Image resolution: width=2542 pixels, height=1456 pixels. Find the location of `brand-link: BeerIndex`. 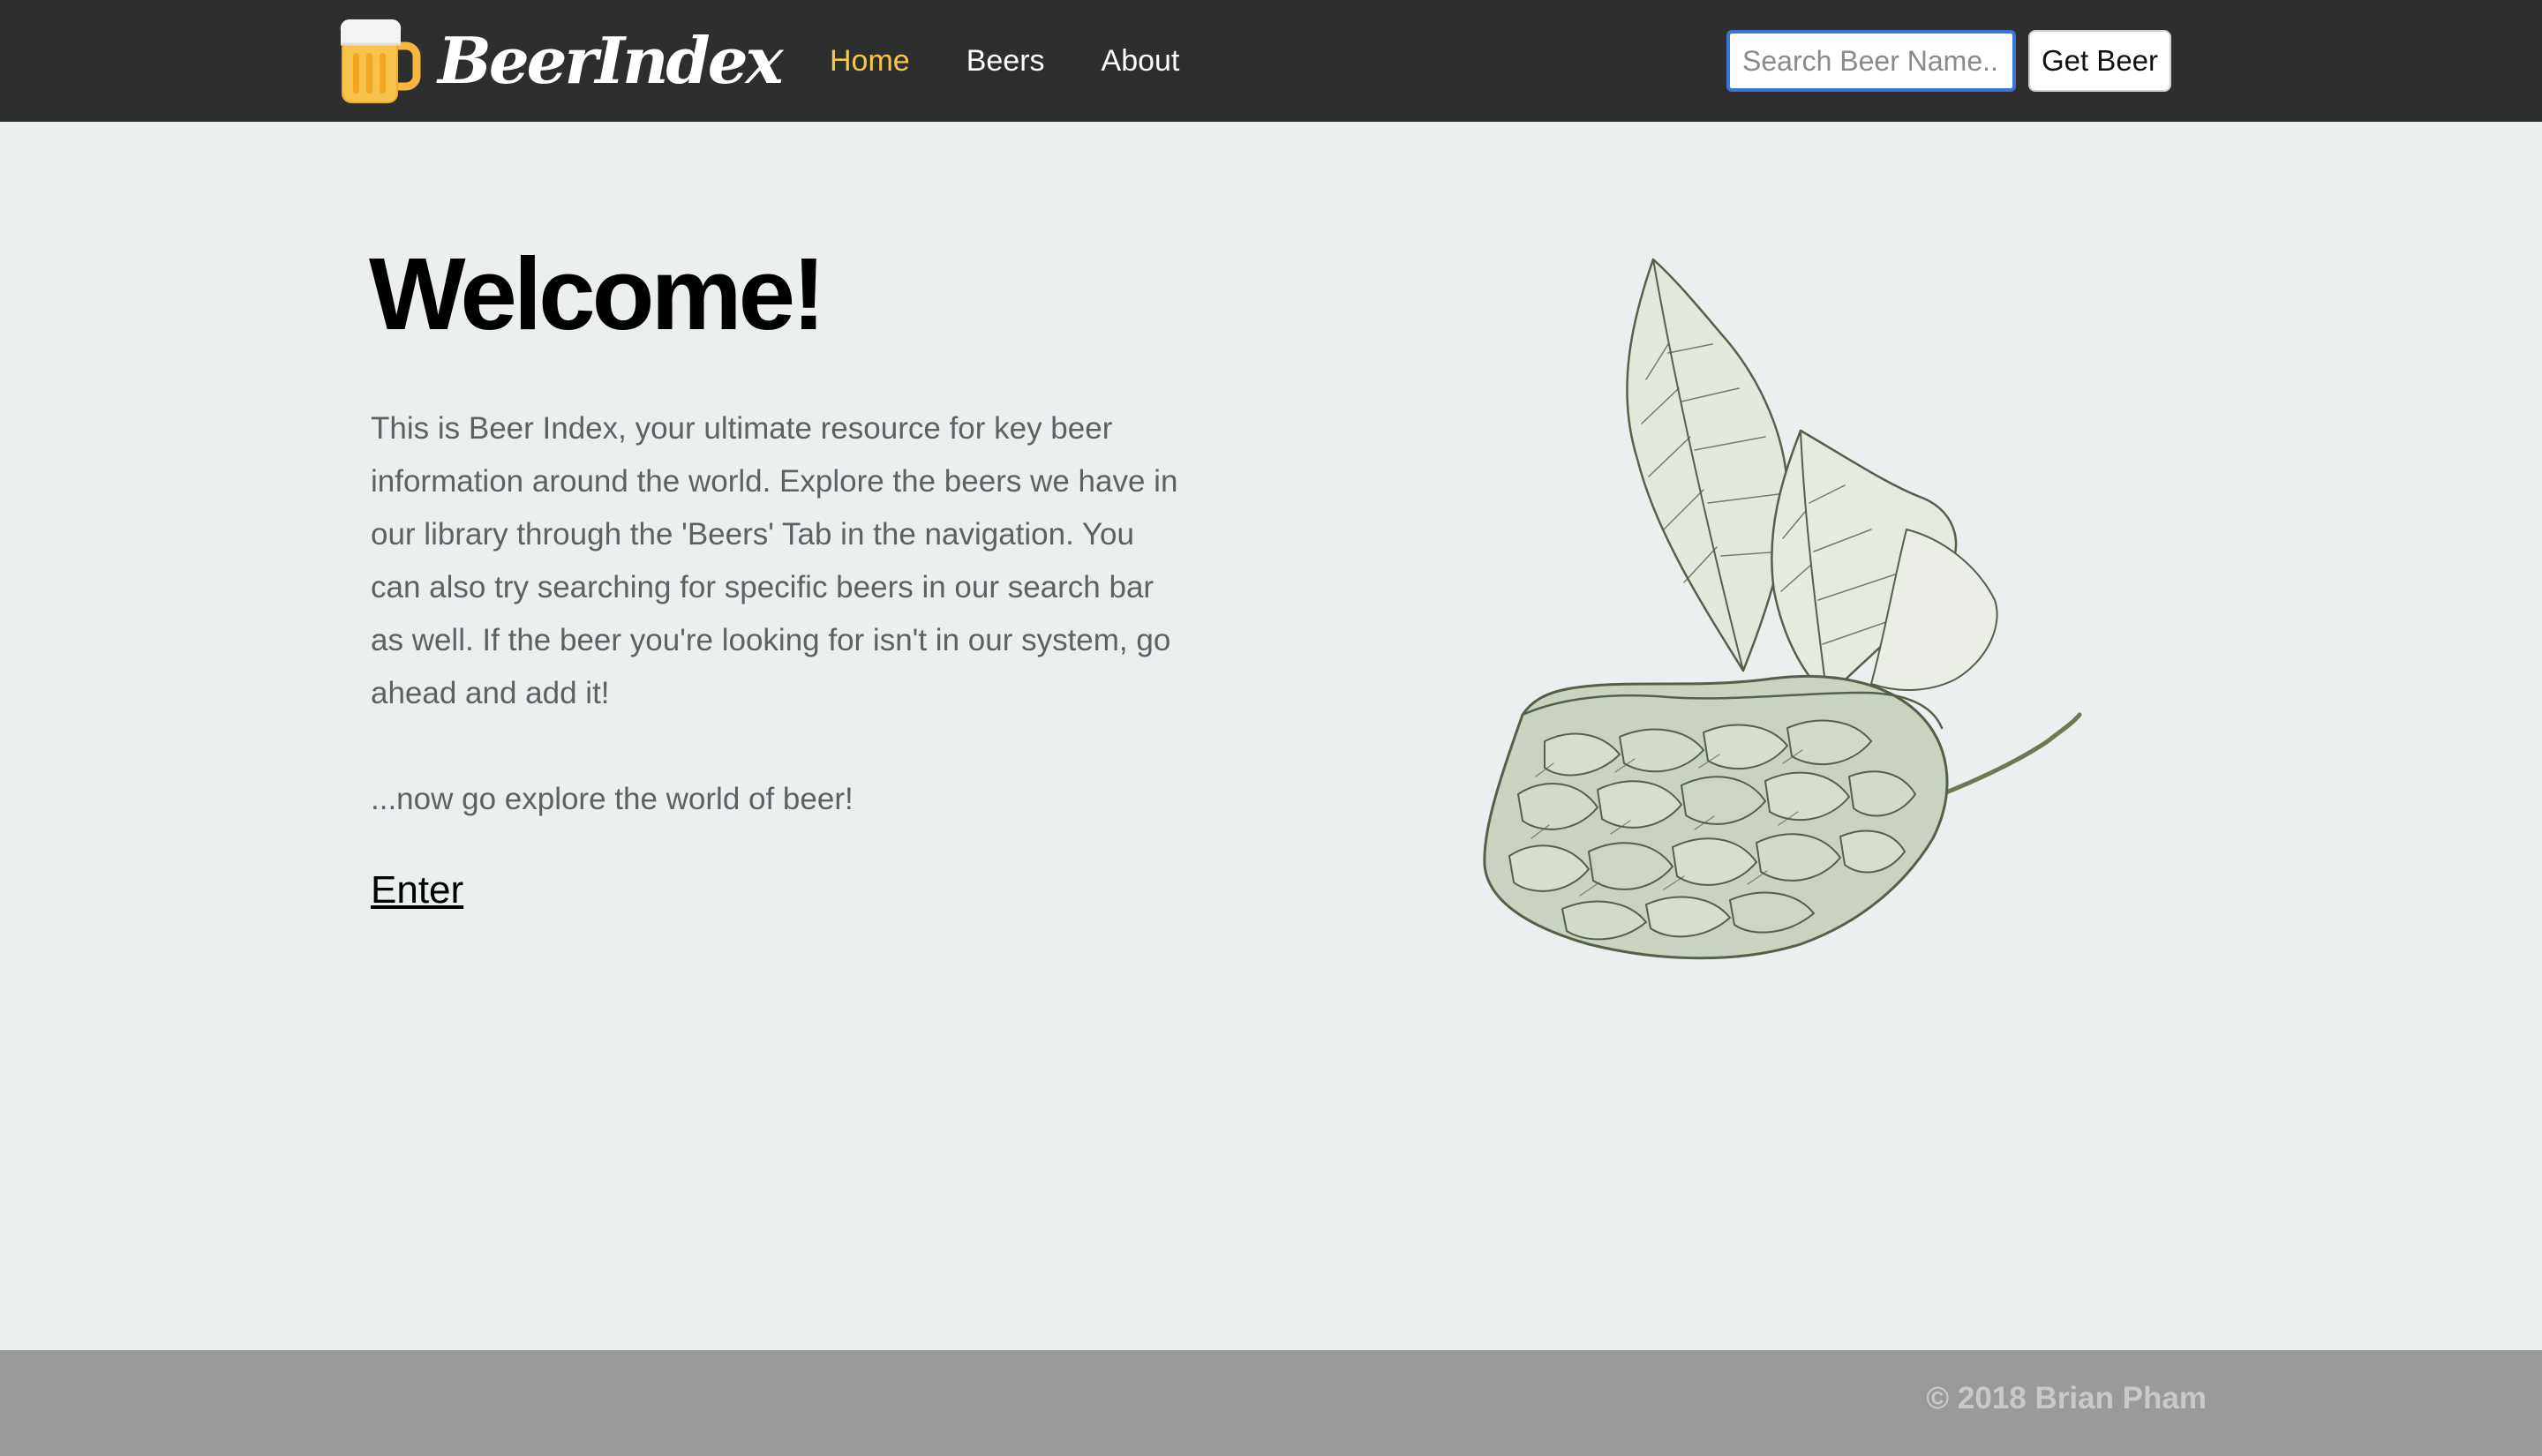

brand-link: BeerIndex is located at coordinates (561, 60).